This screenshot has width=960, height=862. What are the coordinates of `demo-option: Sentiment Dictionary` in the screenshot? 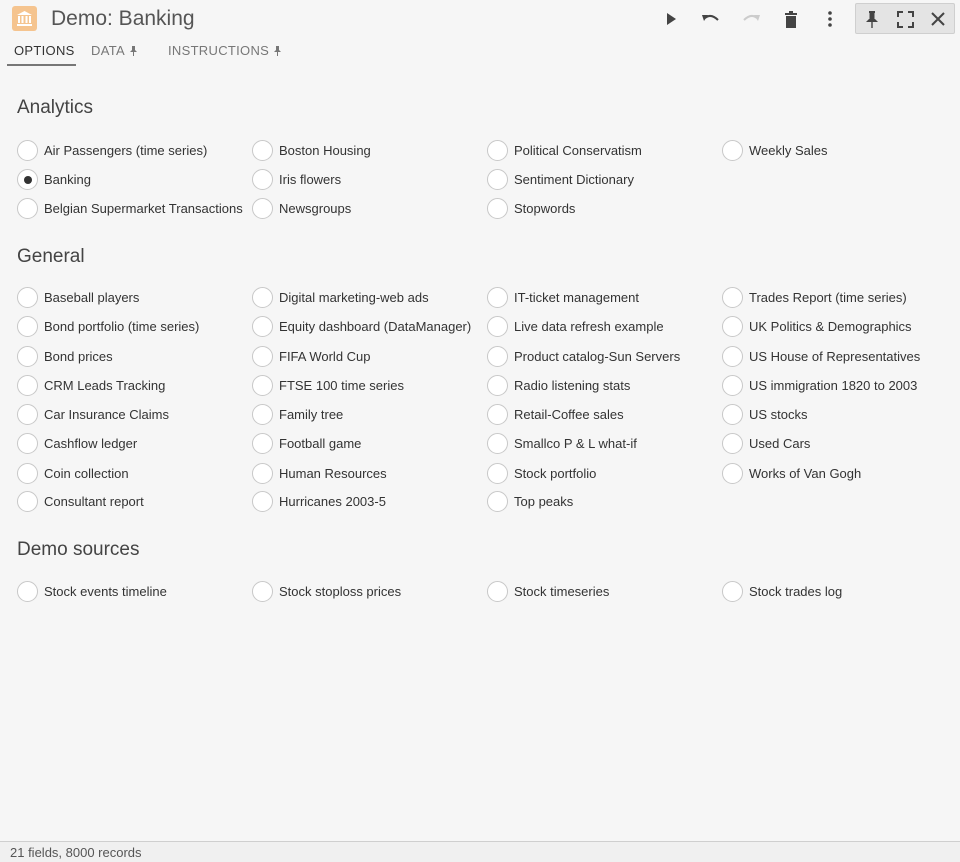 It's located at (560, 180).